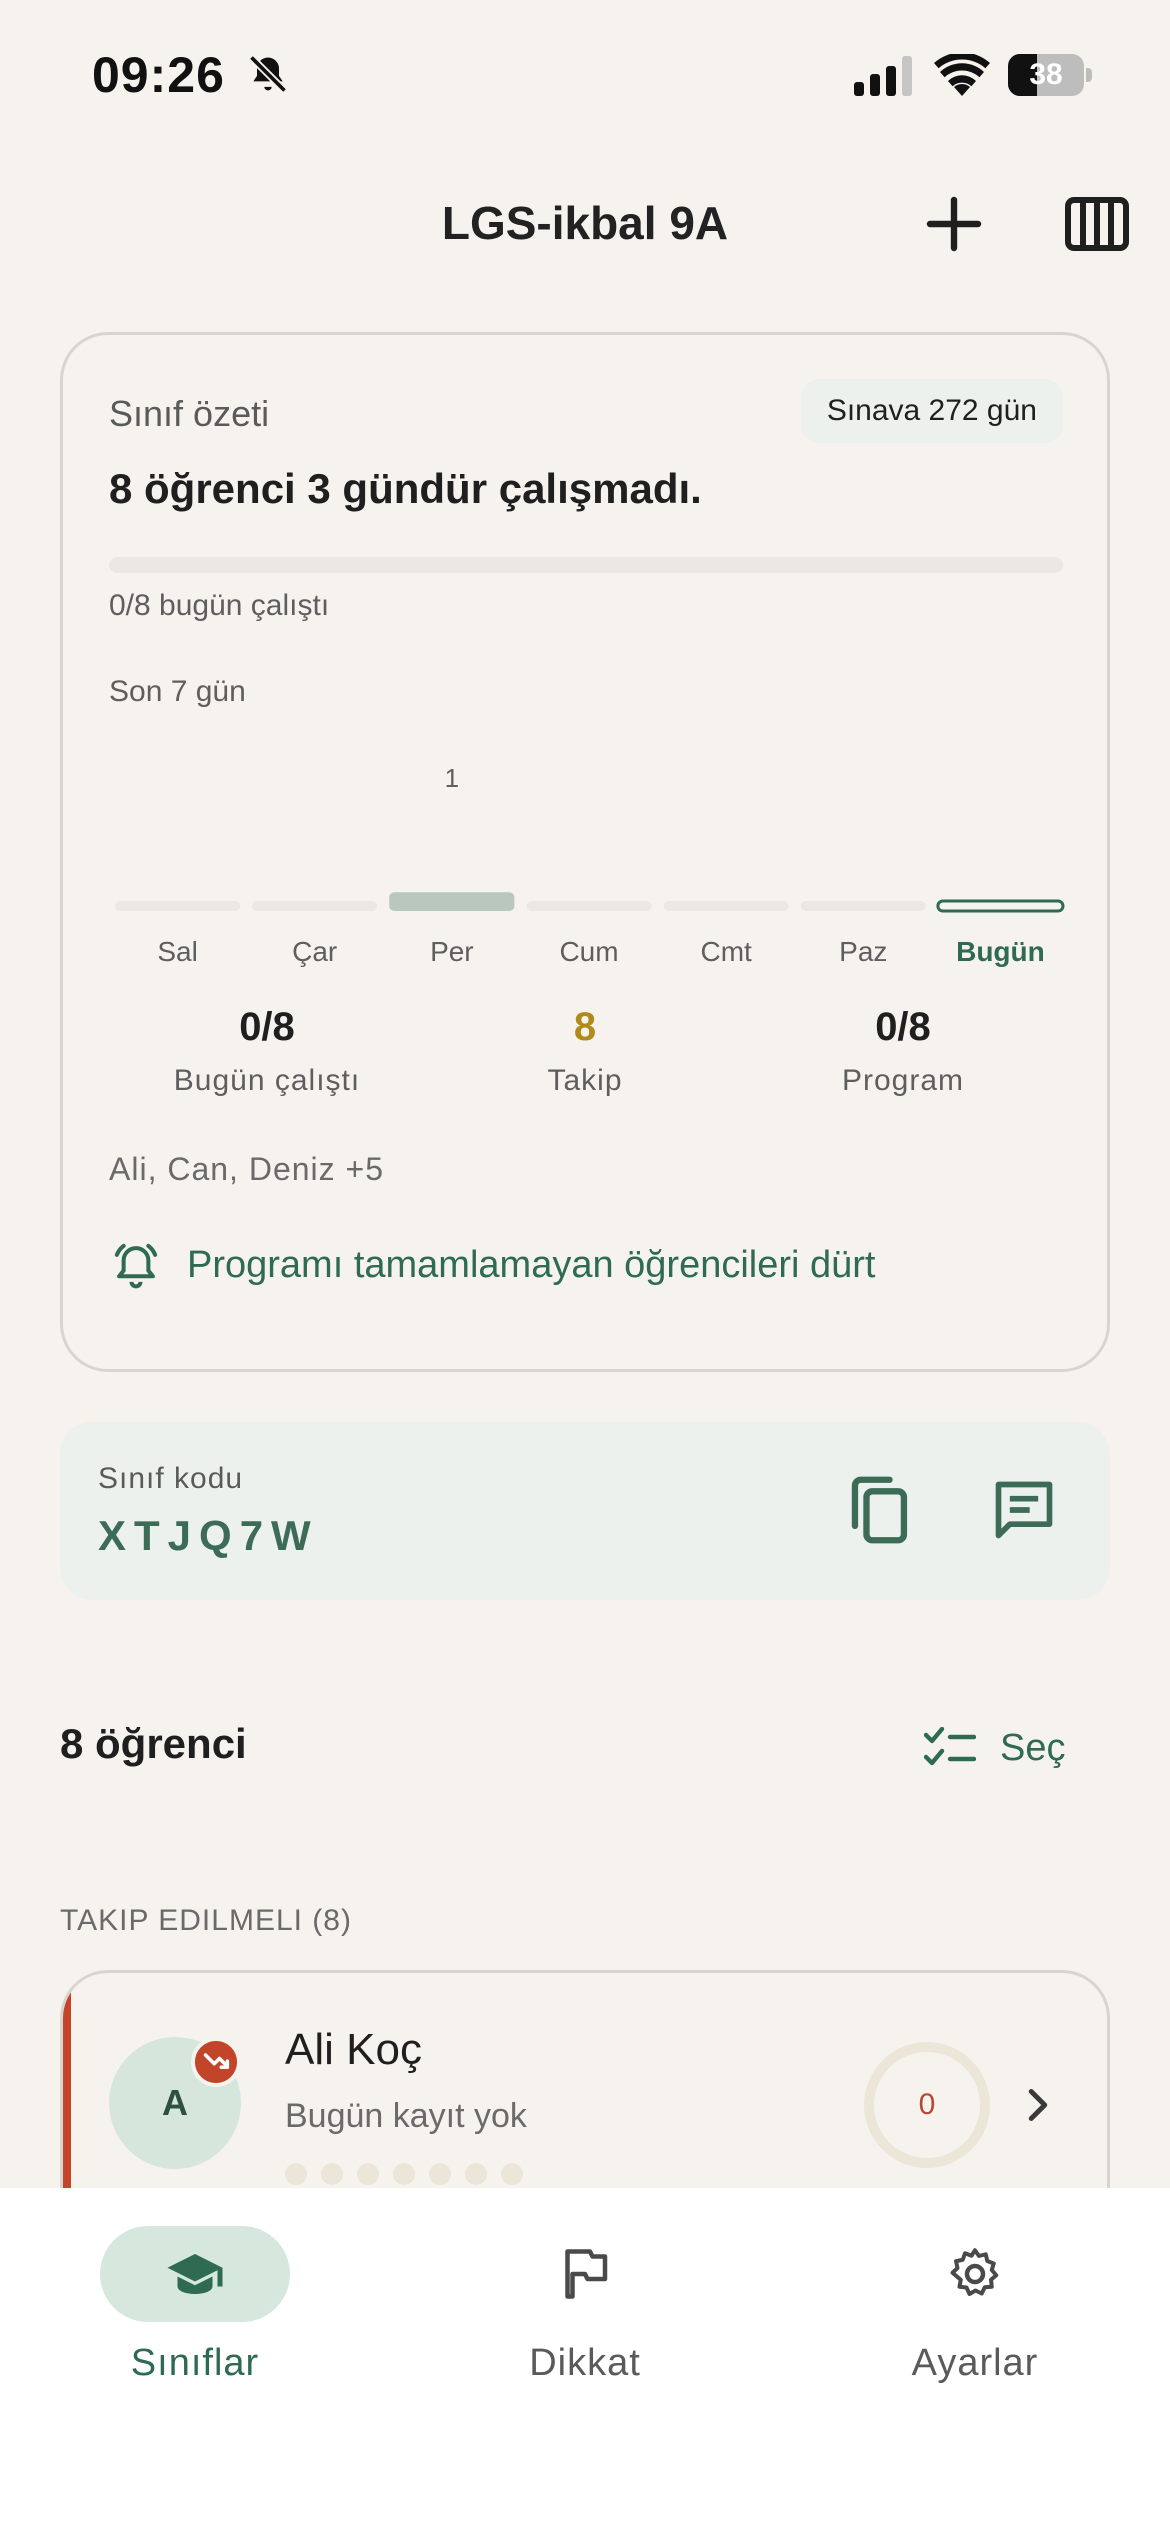  I want to click on students-count: 8 öğrenci, so click(153, 1743).